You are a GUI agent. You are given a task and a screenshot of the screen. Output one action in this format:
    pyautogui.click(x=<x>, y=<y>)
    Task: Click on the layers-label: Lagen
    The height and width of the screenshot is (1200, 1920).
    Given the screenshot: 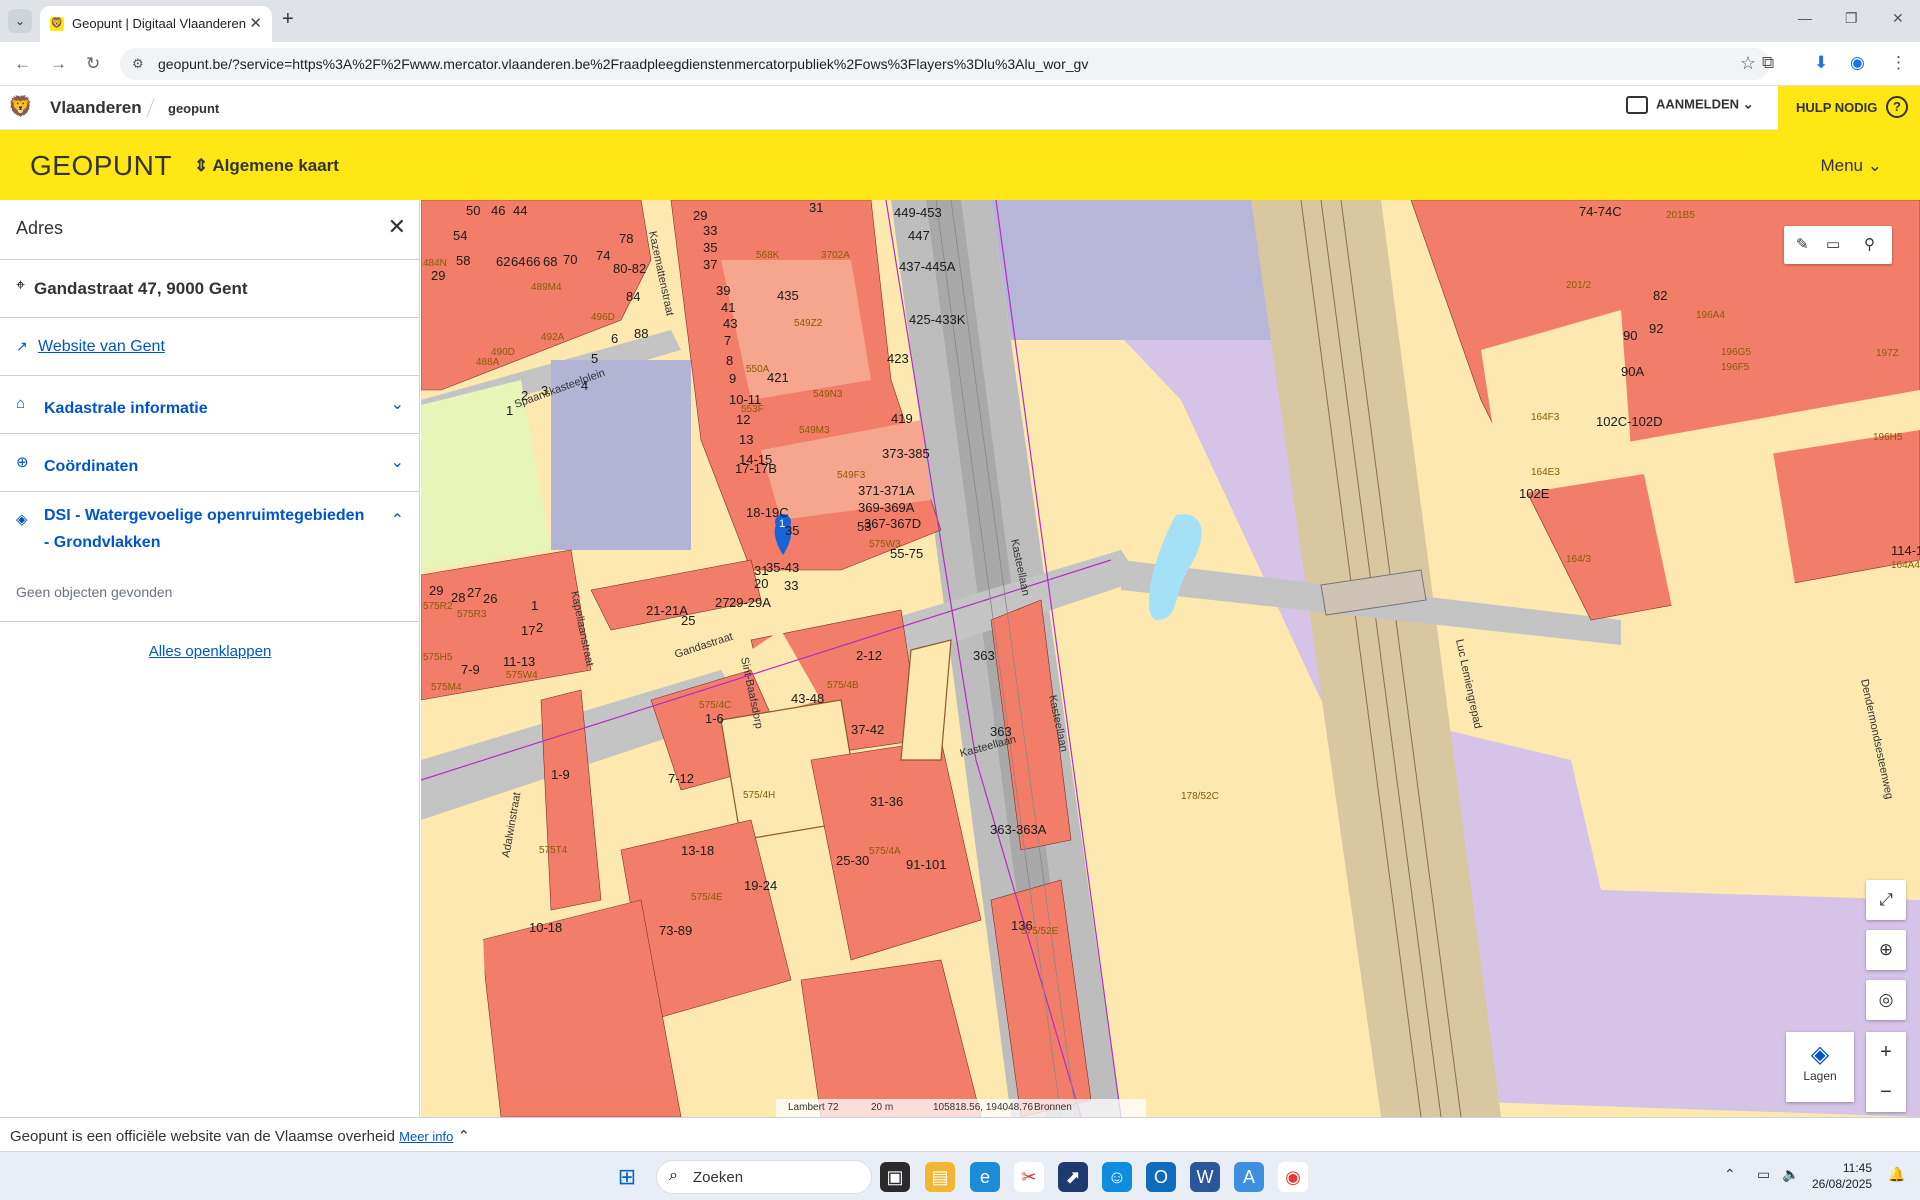 What is the action you would take?
    pyautogui.click(x=1820, y=1076)
    